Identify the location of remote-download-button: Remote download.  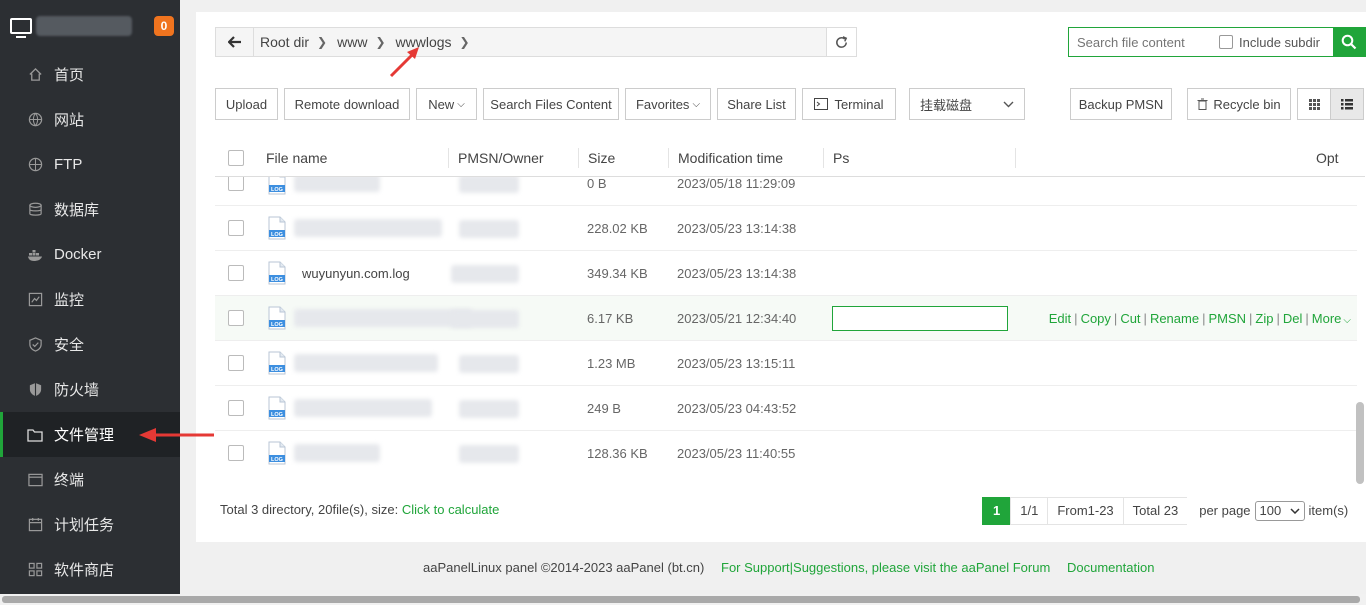
(347, 104).